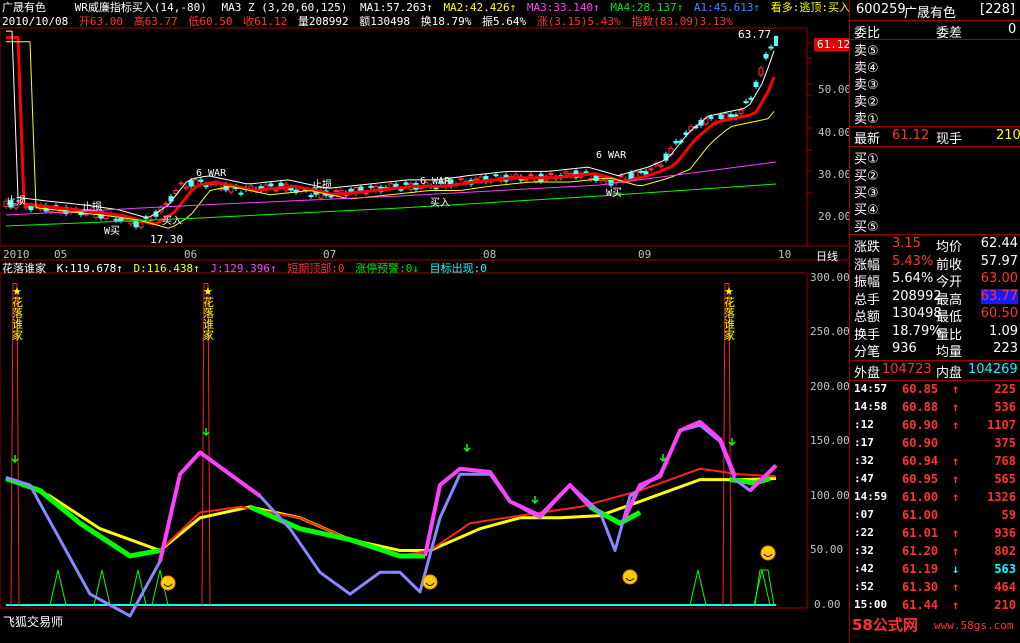  What do you see at coordinates (866, 119) in the screenshot?
I see `sell-label: 卖①` at bounding box center [866, 119].